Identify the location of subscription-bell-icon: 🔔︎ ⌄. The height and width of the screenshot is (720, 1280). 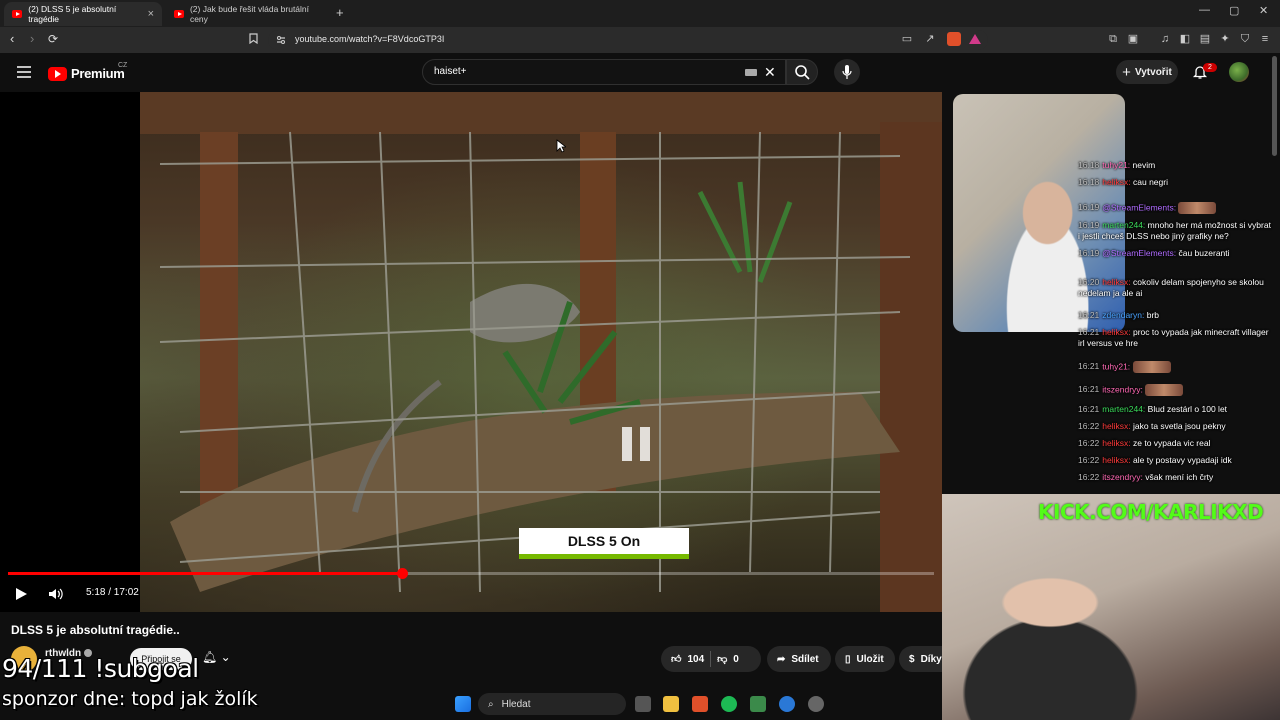
(216, 657).